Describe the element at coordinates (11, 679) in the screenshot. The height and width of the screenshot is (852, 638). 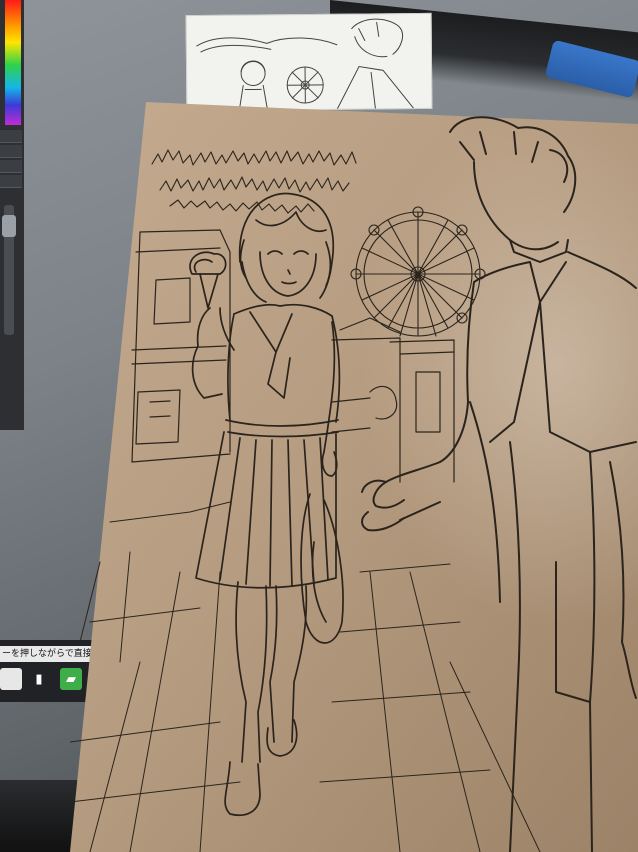
I see `app-icon` at that location.